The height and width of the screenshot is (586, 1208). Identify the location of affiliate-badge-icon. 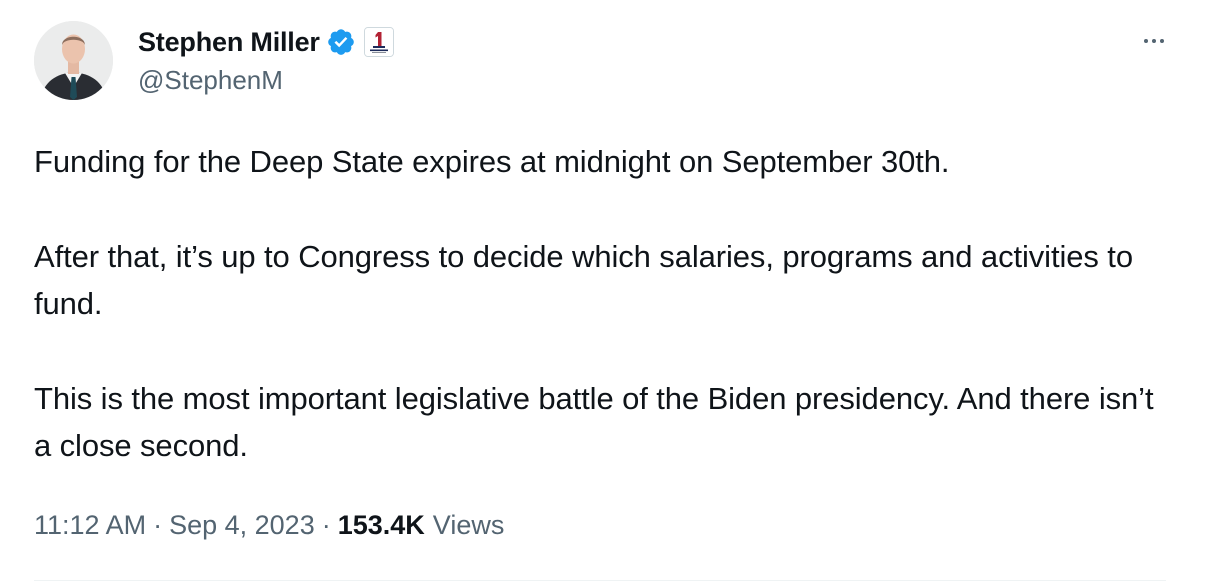
(378, 42).